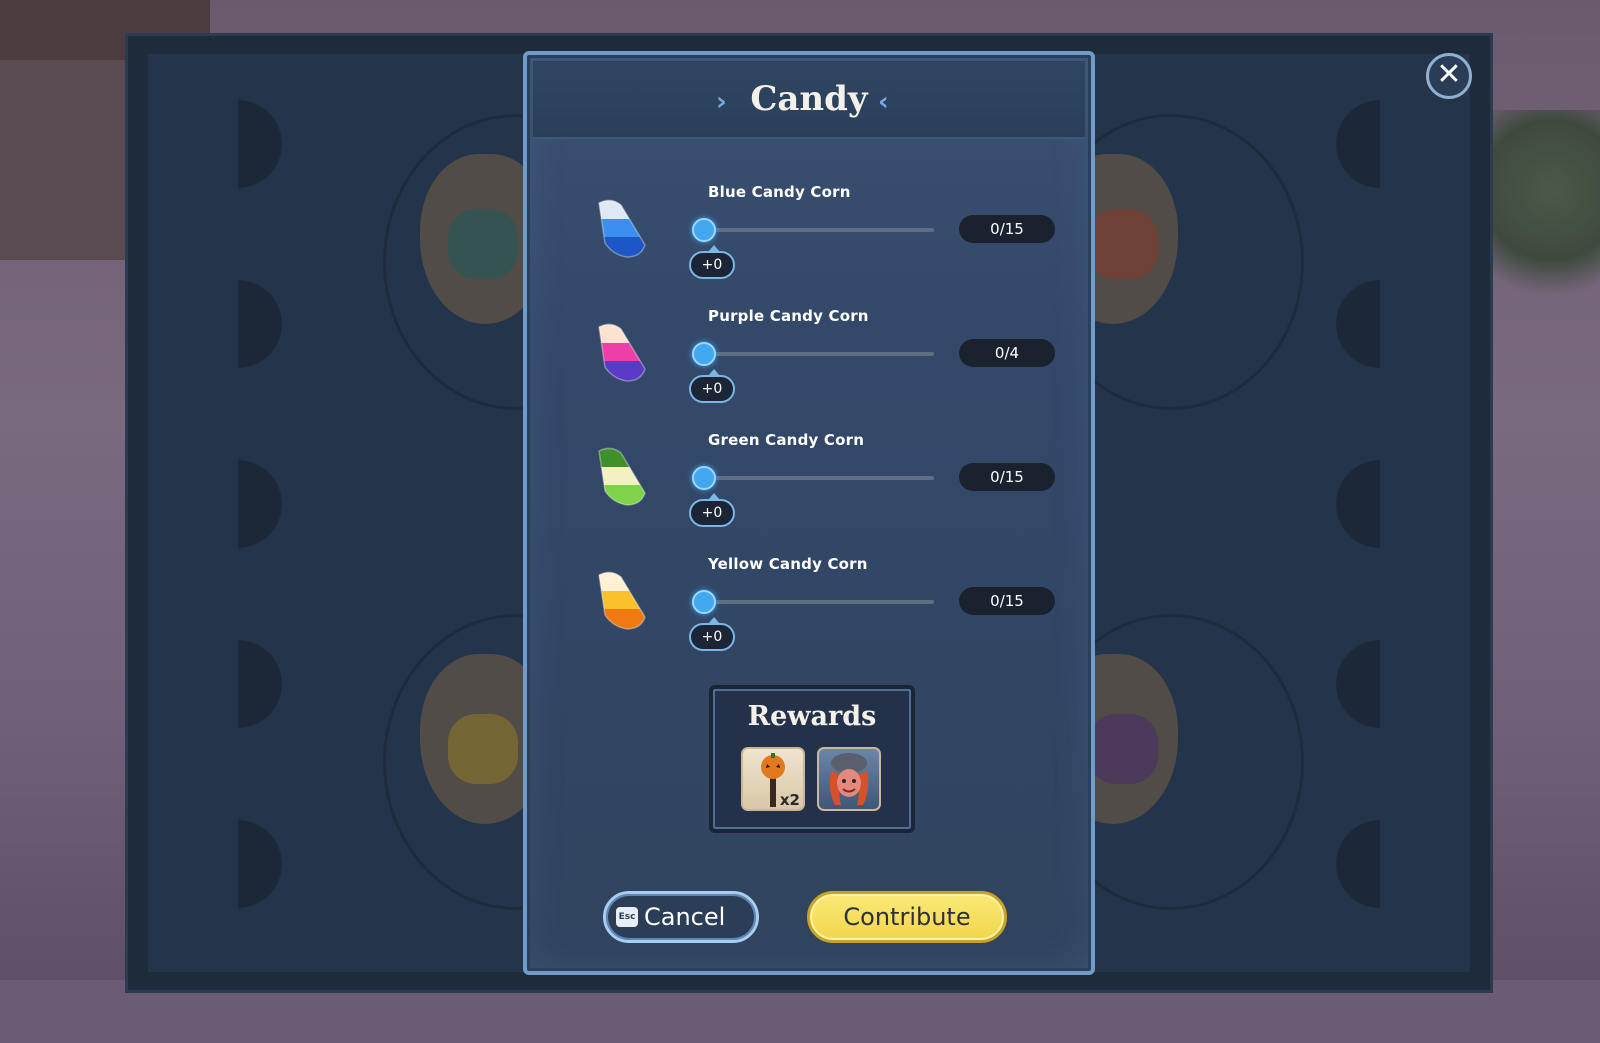 This screenshot has height=1043, width=1600. Describe the element at coordinates (788, 316) in the screenshot. I see `candy-name: Purple Candy Corn` at that location.